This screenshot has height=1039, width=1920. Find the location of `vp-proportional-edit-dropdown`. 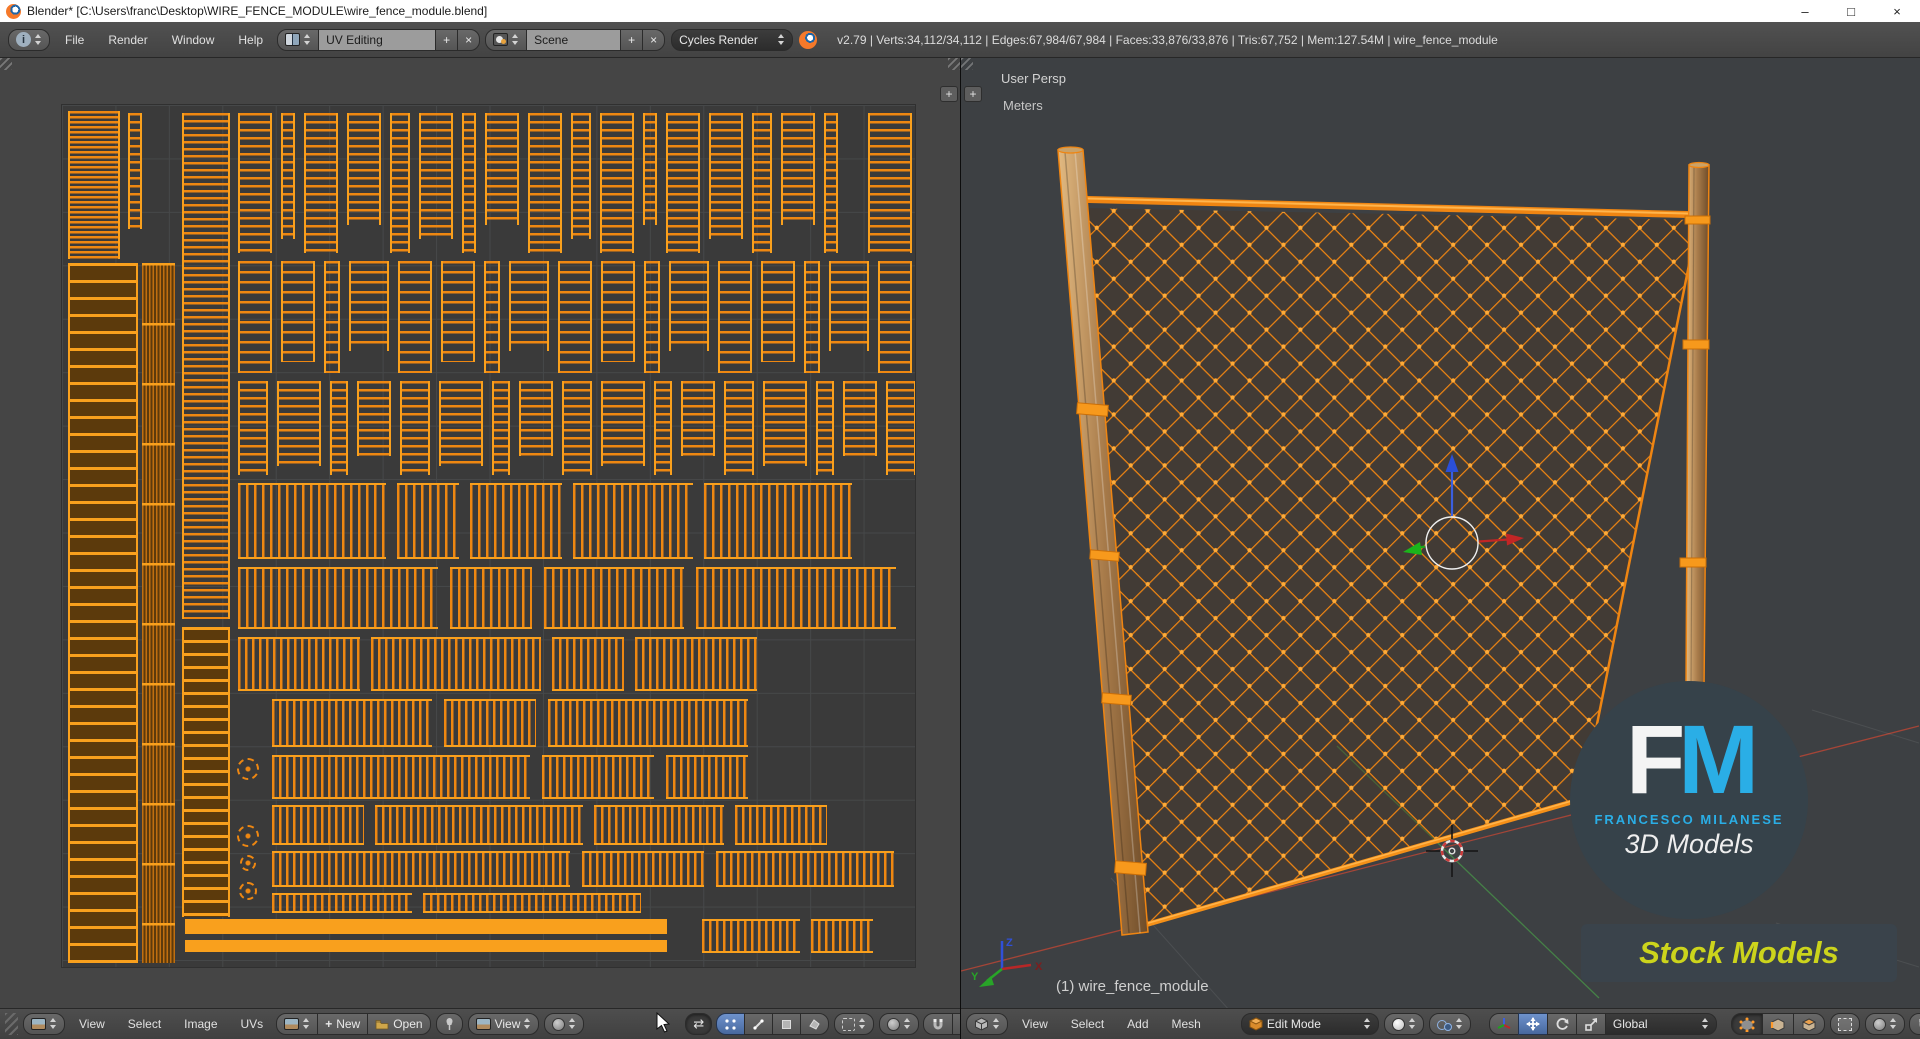

vp-proportional-edit-dropdown is located at coordinates (1884, 1024).